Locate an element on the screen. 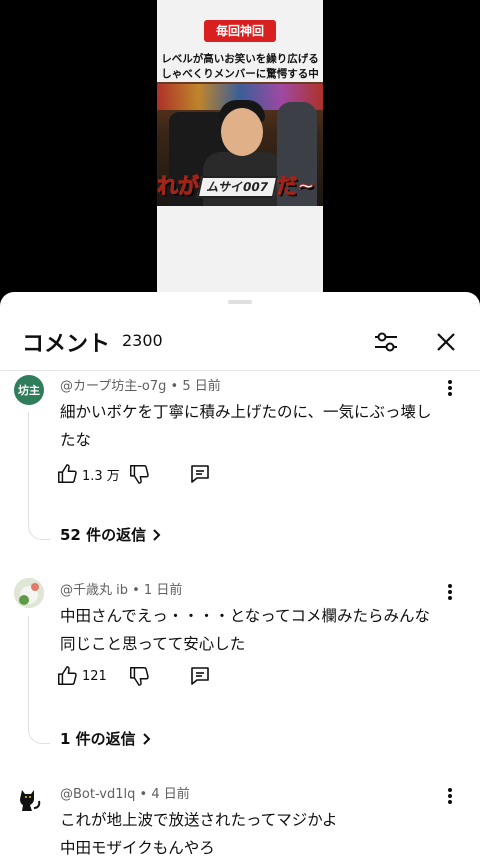 The image size is (480, 864). caption-logo: ムサイ007 is located at coordinates (237, 187).